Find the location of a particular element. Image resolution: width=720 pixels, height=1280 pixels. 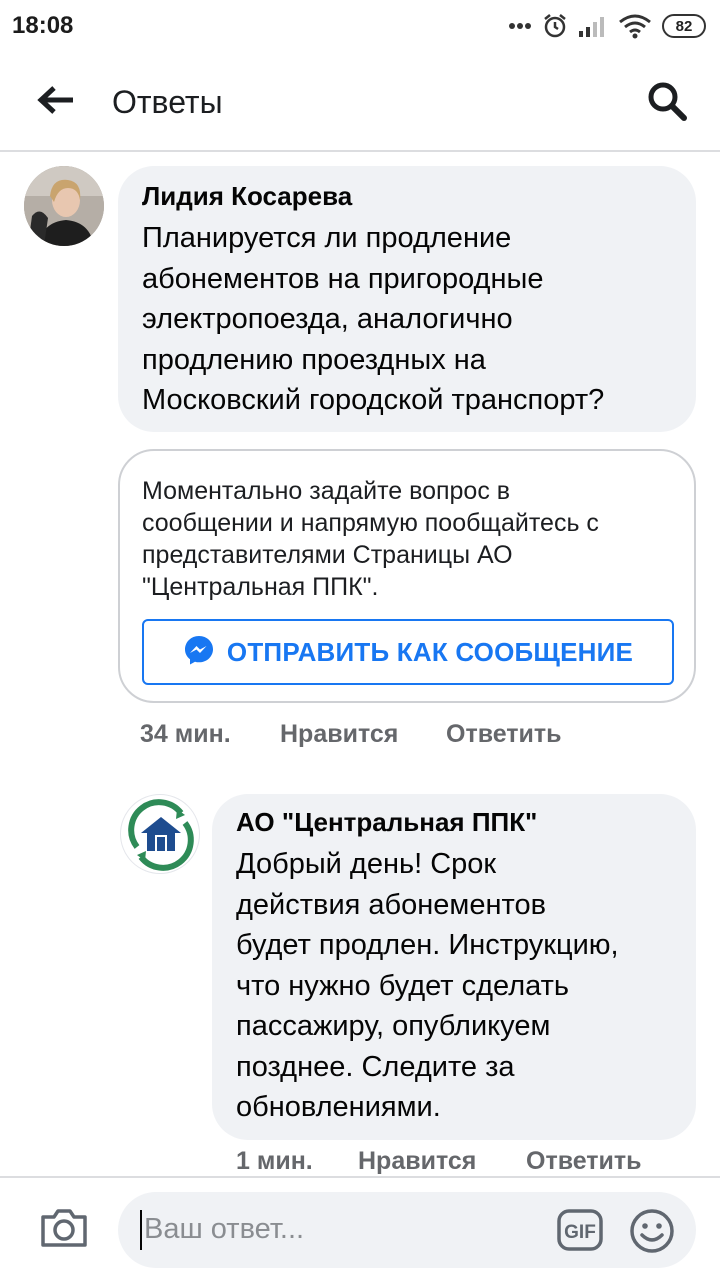

status-time: 18:08 is located at coordinates (43, 25).